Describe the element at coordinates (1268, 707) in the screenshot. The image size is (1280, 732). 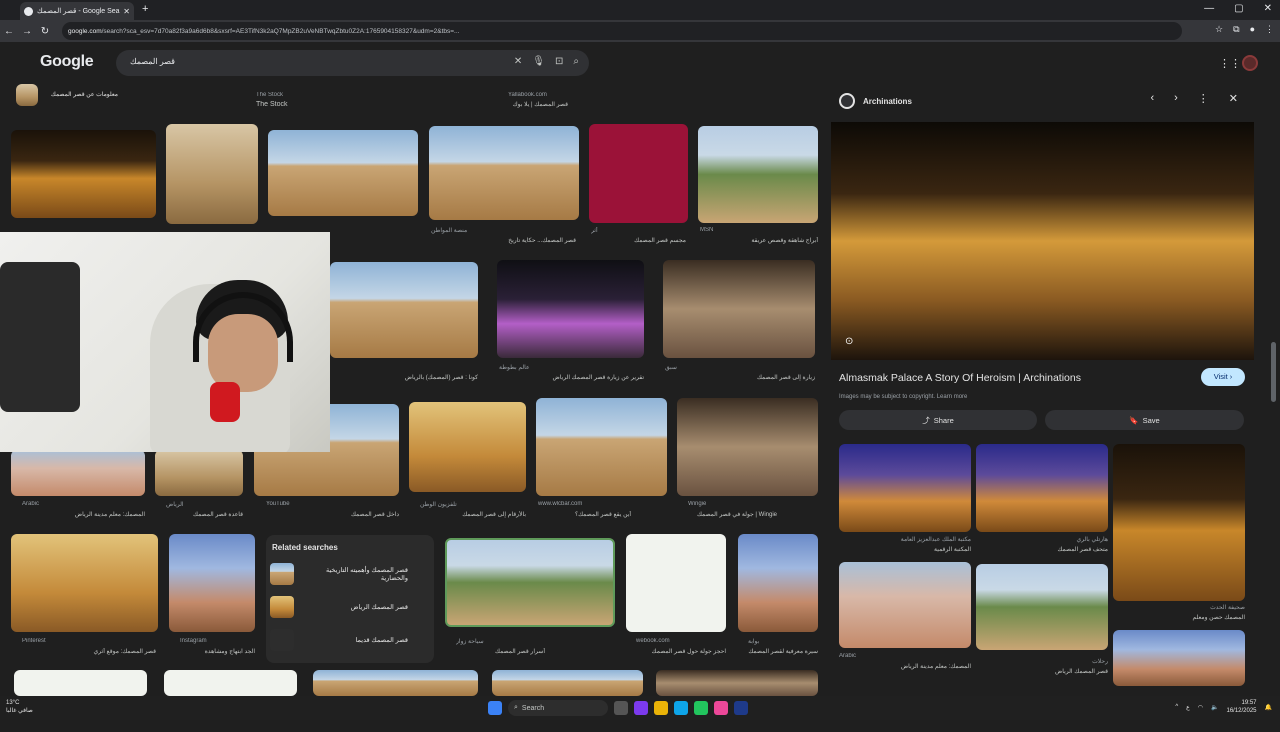
I see `notification-icon: 🔔` at that location.